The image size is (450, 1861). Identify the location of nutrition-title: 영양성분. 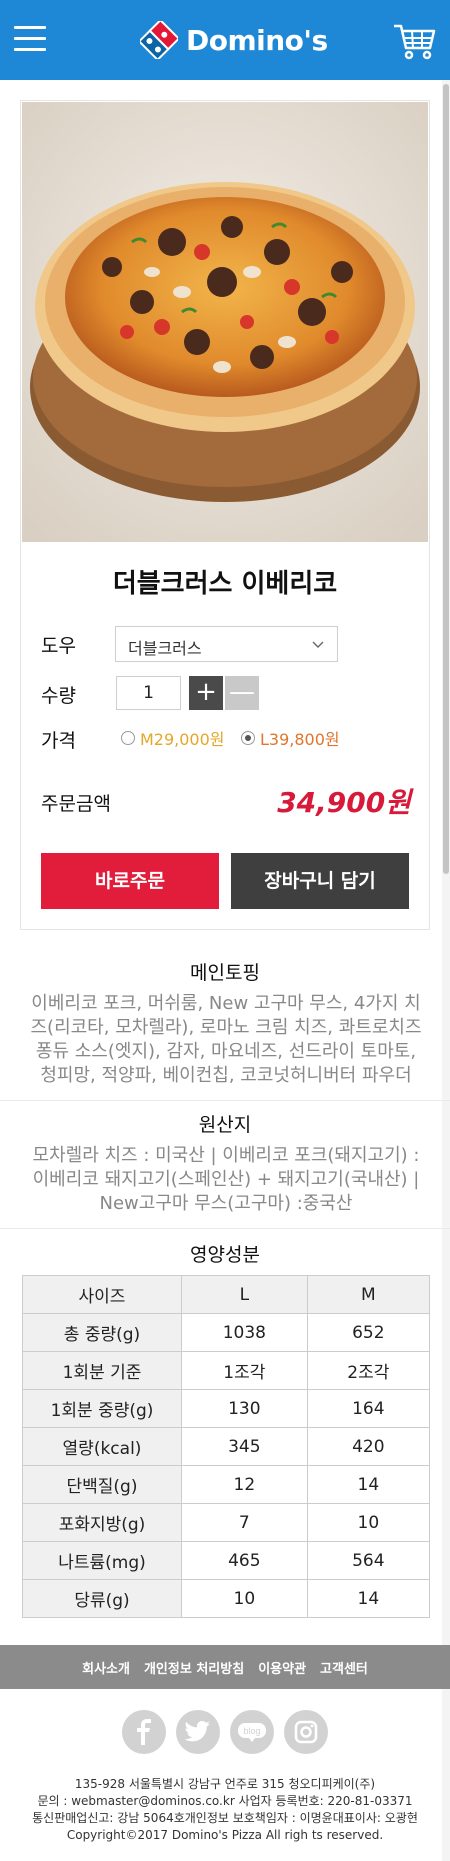
(225, 1255).